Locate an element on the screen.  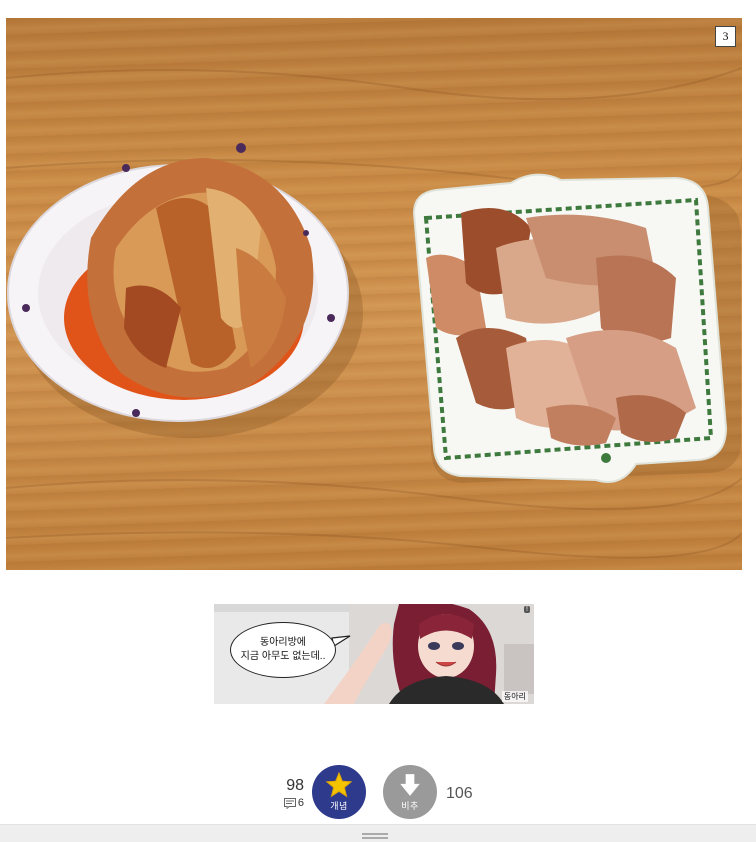
bottom-bar is located at coordinates (378, 833).